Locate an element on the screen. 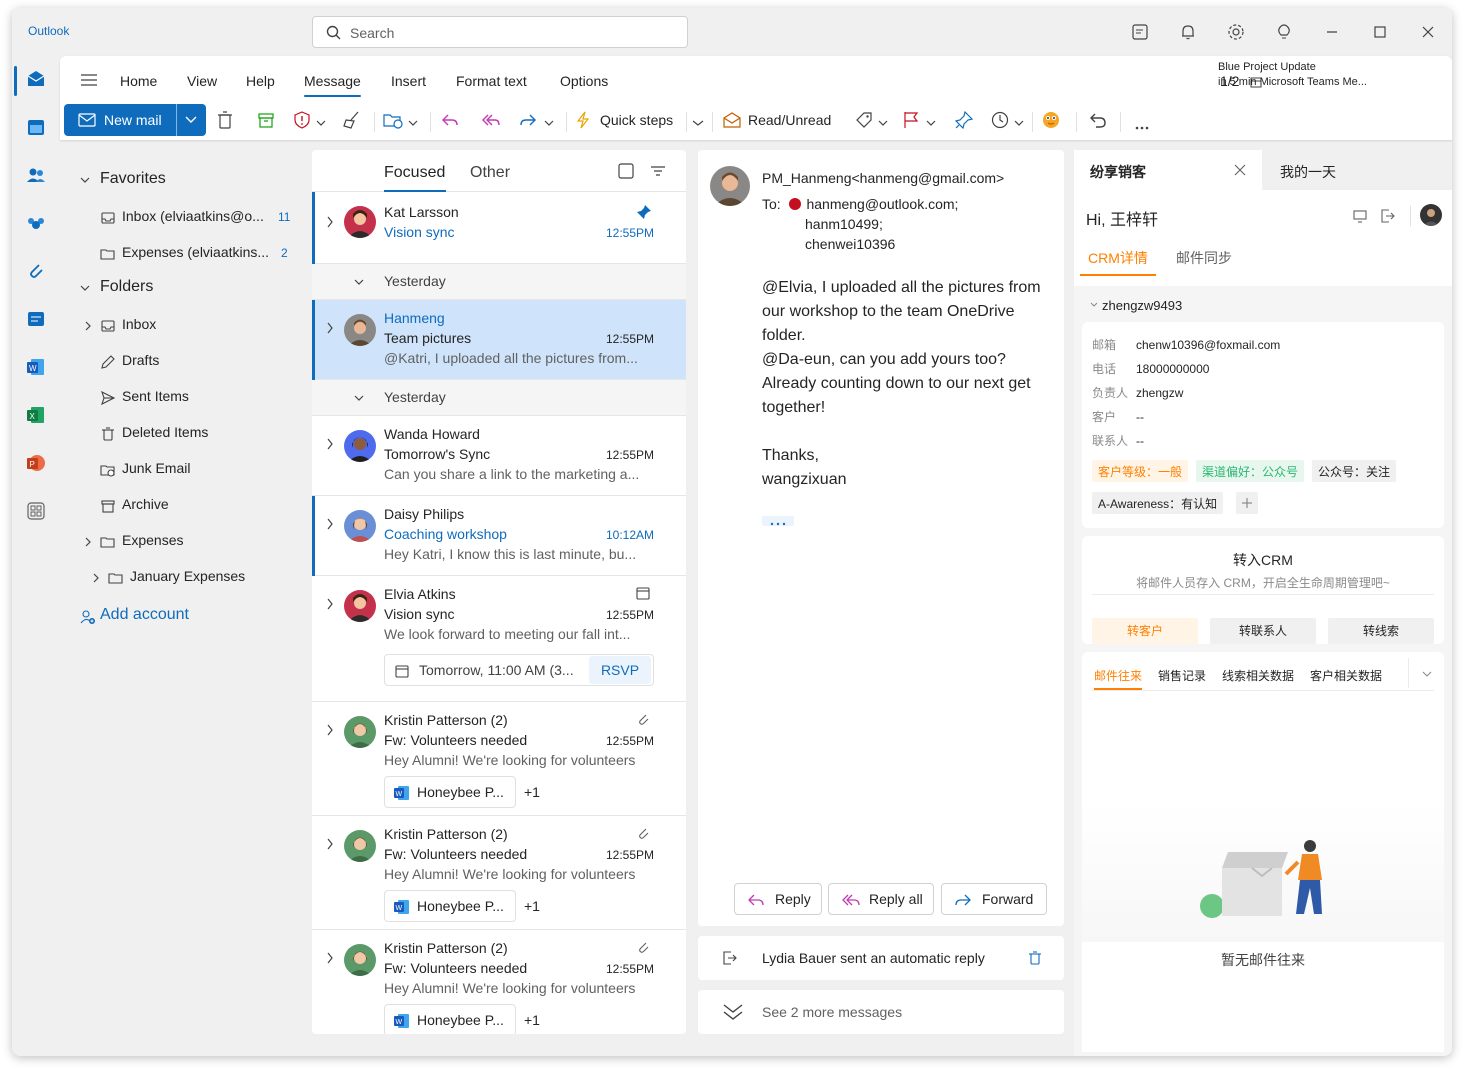  report-icon is located at coordinates (302, 120).